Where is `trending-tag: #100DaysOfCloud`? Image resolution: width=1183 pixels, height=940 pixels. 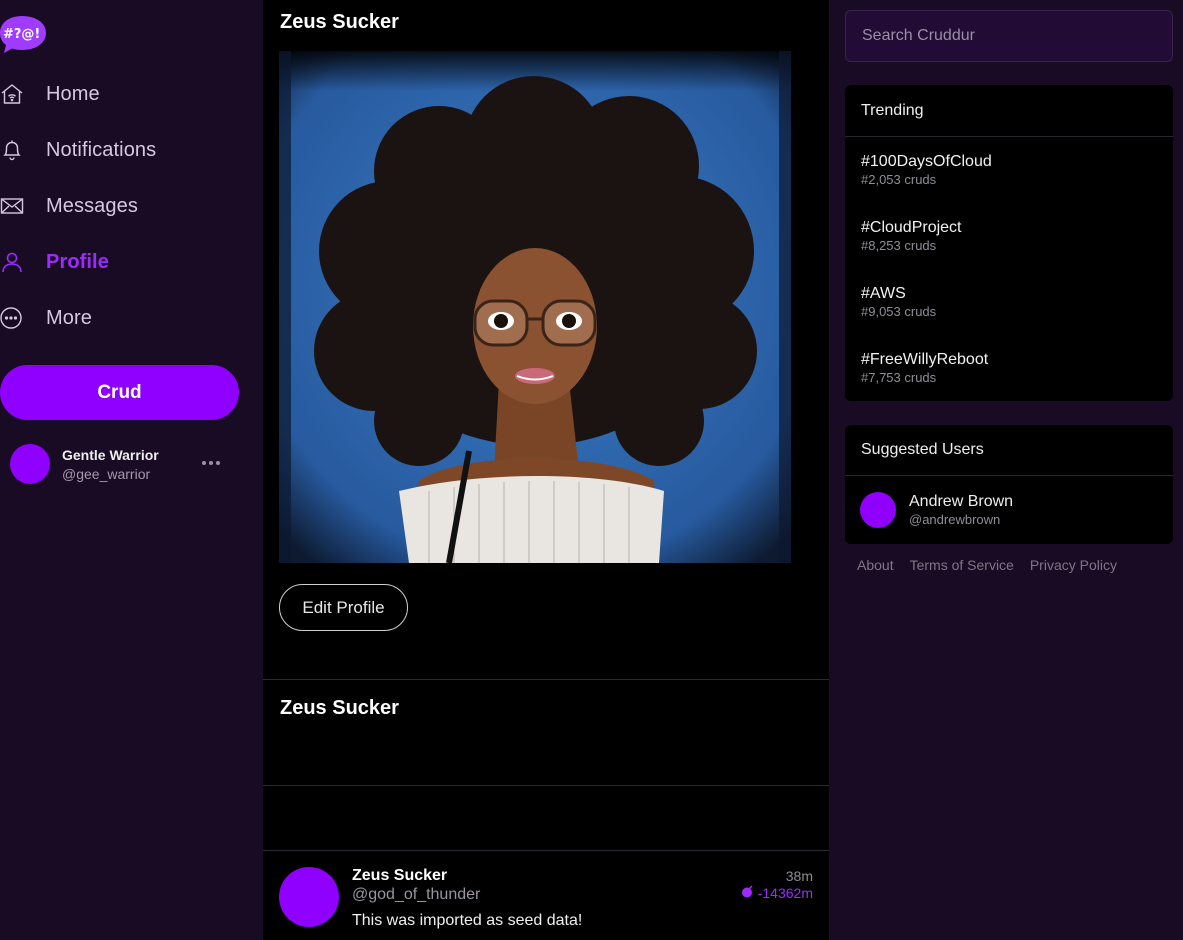
trending-tag: #100DaysOfCloud is located at coordinates (926, 161).